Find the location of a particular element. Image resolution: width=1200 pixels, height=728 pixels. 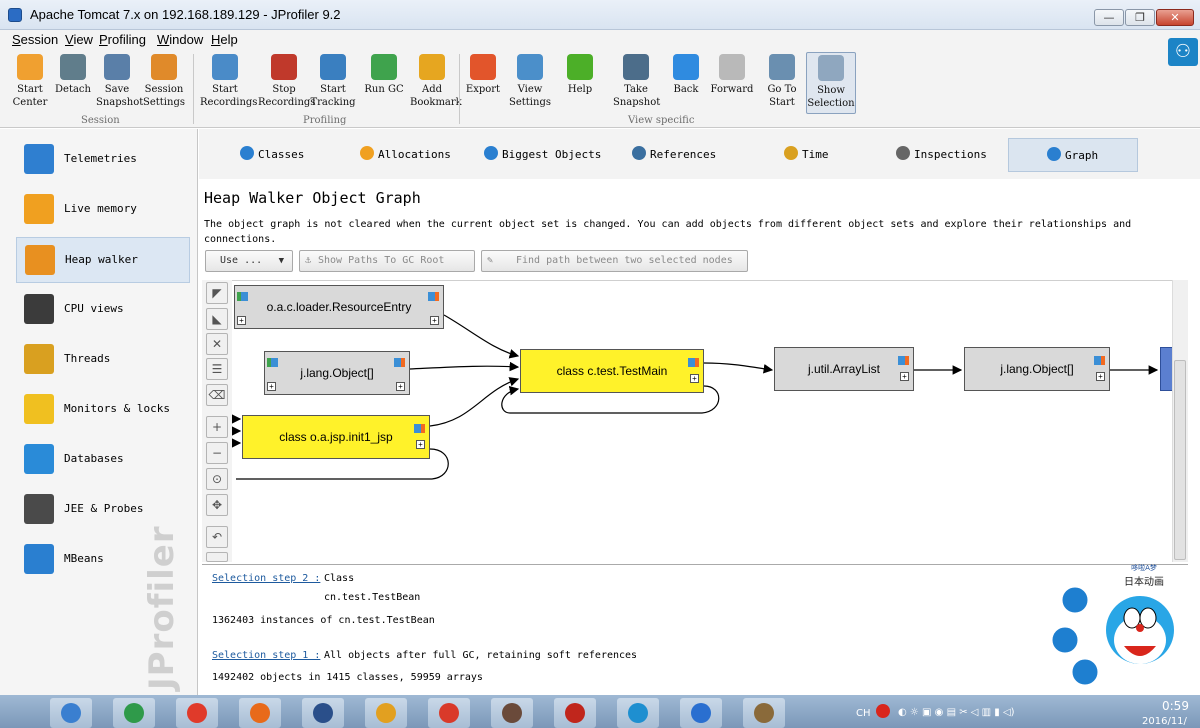

taskbar-firefox-icon is located at coordinates (260, 713).